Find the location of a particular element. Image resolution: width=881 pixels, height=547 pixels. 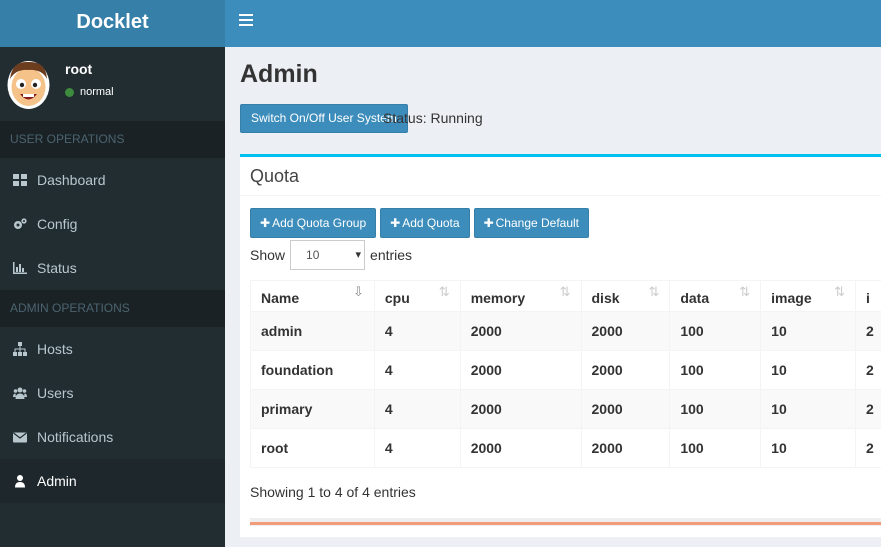

column-header-memory: memory ⇅ is located at coordinates (520, 296).